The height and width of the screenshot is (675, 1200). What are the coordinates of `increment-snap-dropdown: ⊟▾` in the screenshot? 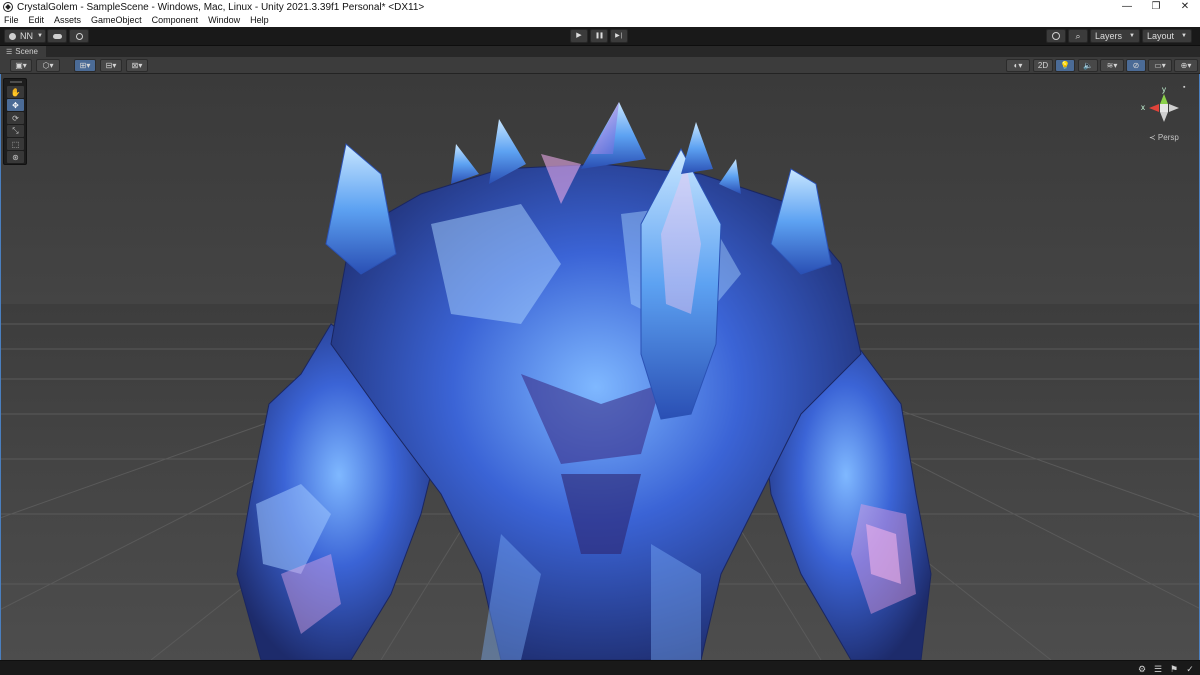 It's located at (111, 65).